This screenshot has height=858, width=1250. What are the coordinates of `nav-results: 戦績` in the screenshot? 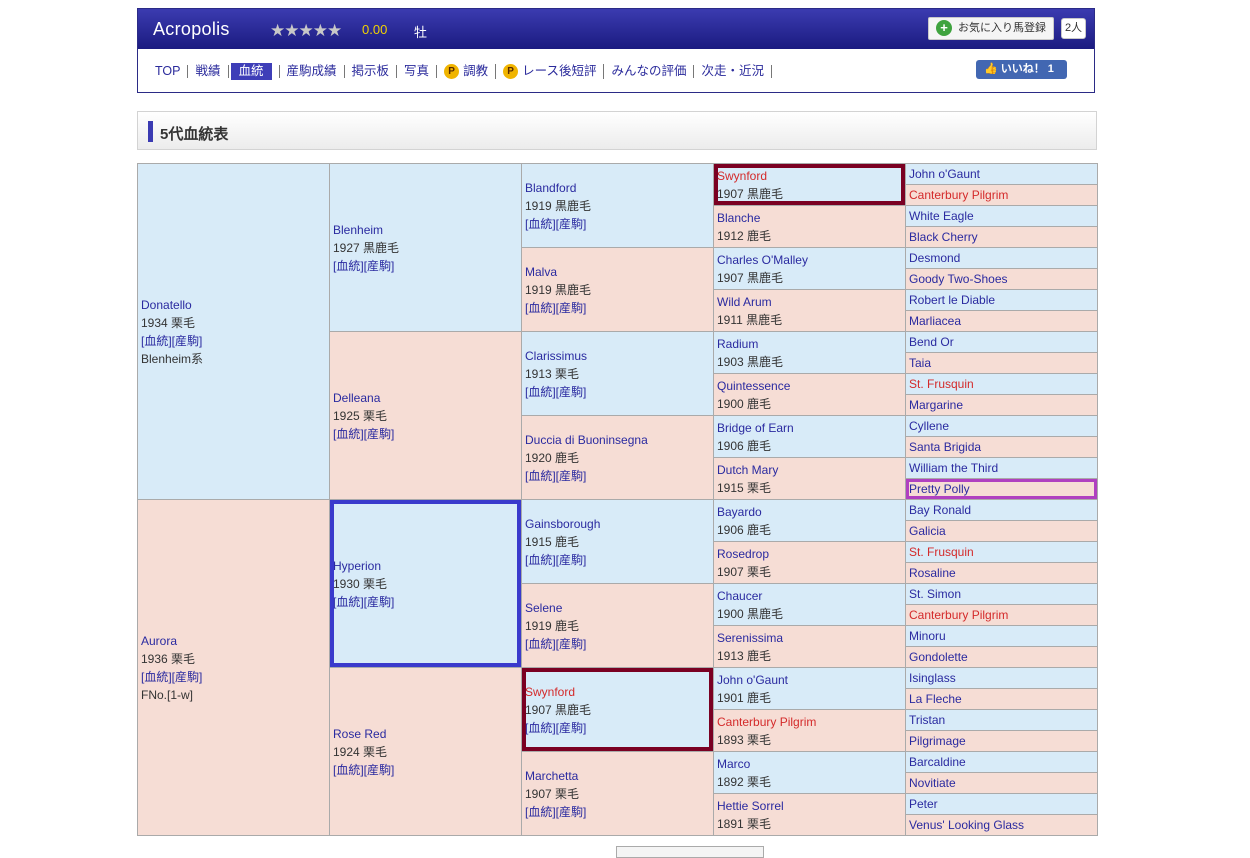 It's located at (208, 71).